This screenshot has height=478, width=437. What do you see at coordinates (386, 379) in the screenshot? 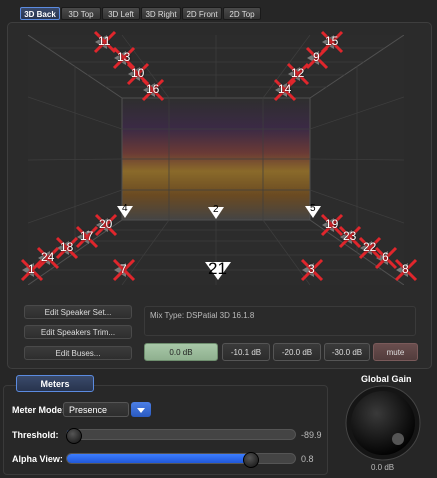
I see `global-gain-label: Global Gain` at bounding box center [386, 379].